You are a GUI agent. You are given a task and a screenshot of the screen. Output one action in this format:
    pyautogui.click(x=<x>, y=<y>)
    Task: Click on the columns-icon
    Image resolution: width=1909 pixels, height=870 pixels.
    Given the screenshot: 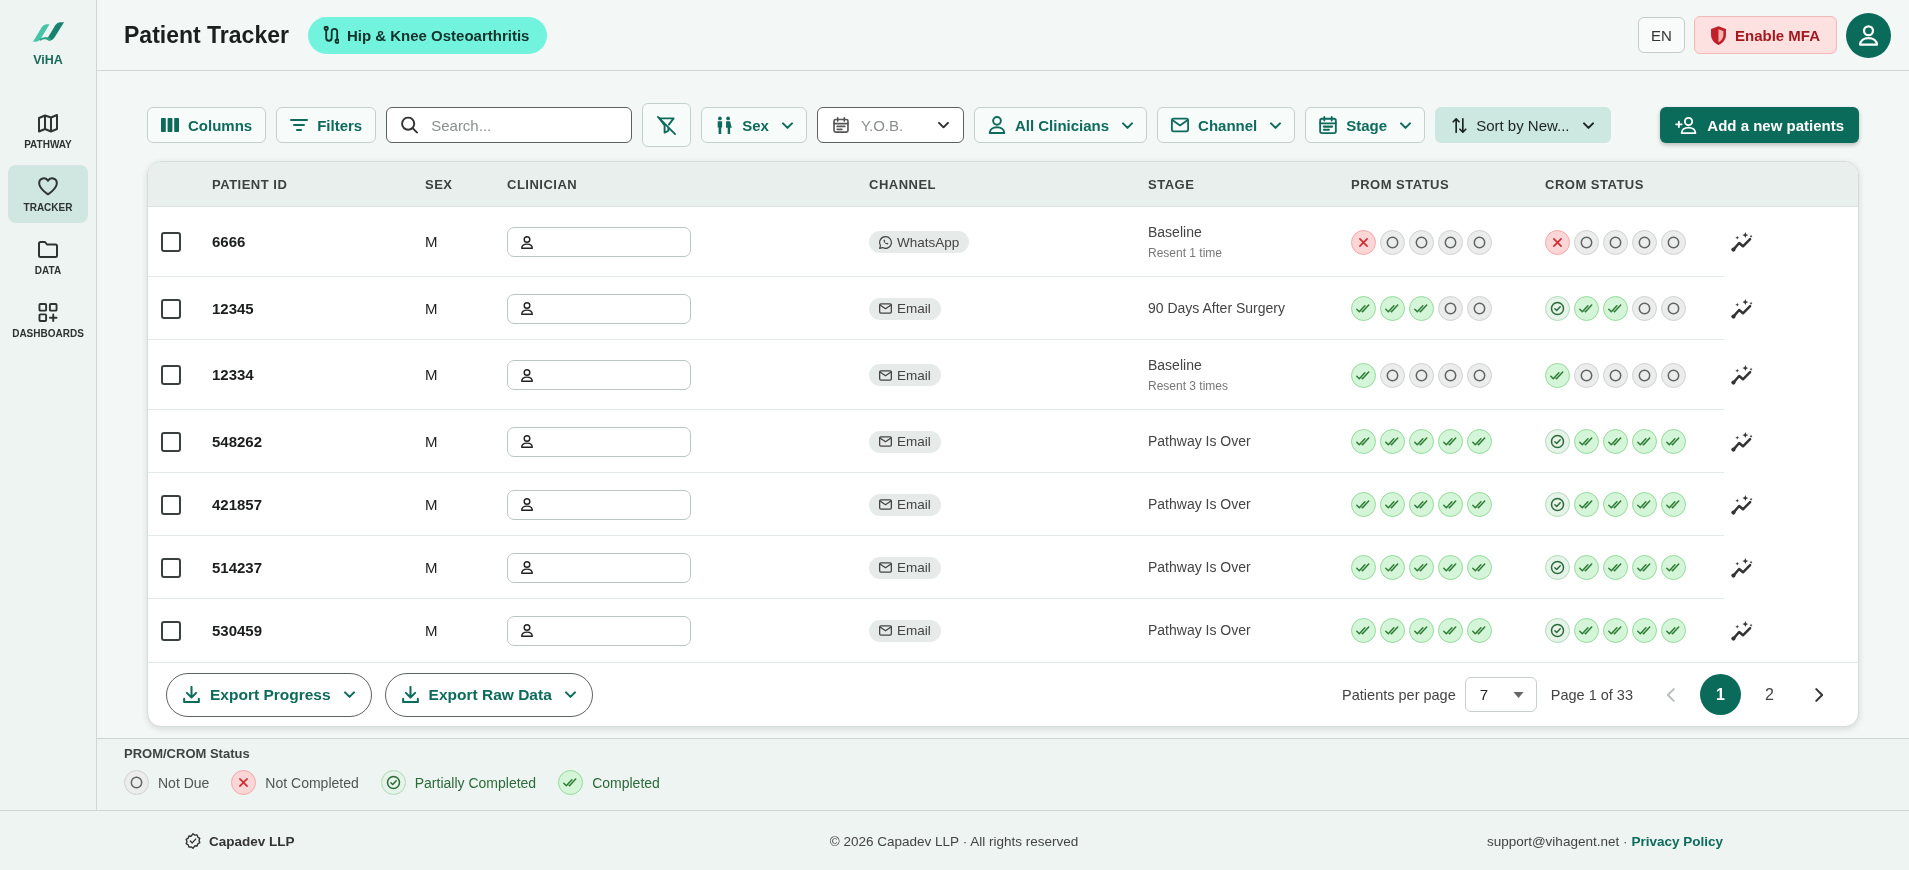 What is the action you would take?
    pyautogui.click(x=170, y=125)
    